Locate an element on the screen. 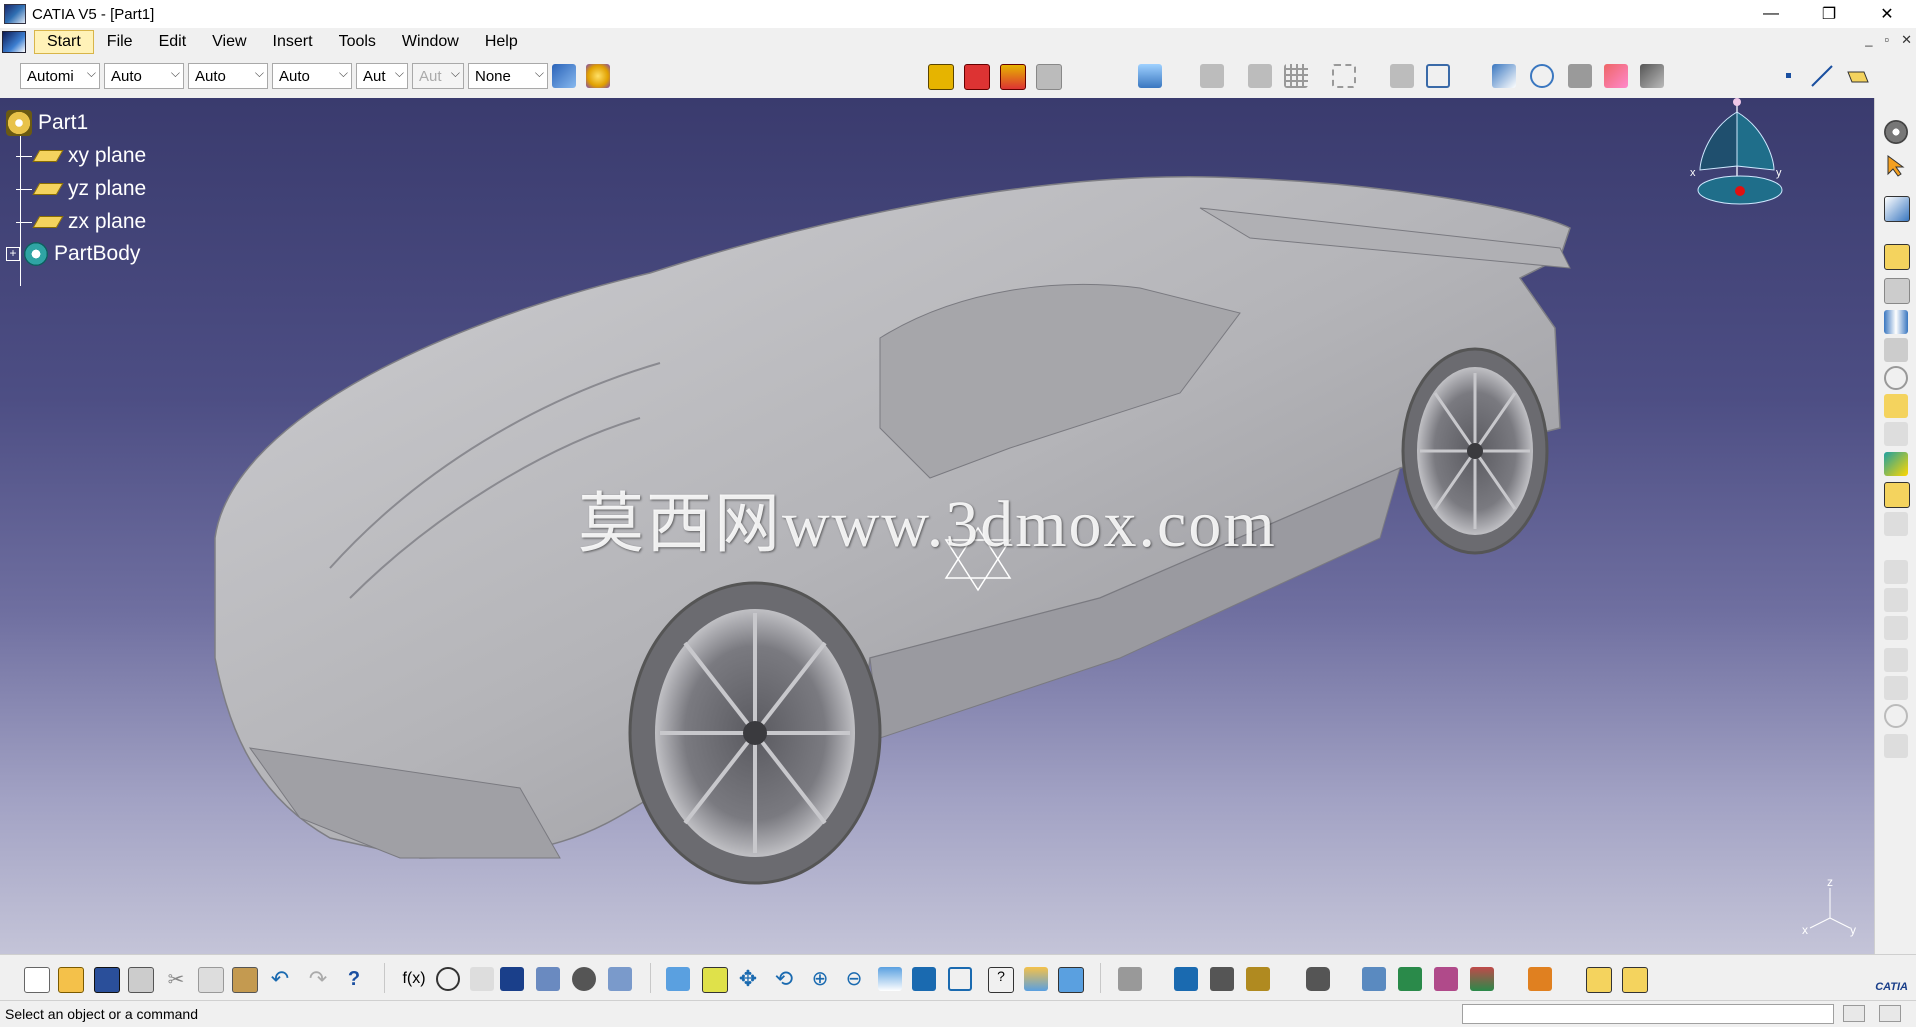 The width and height of the screenshot is (1916, 1027). fillet-icon is located at coordinates (1896, 524).